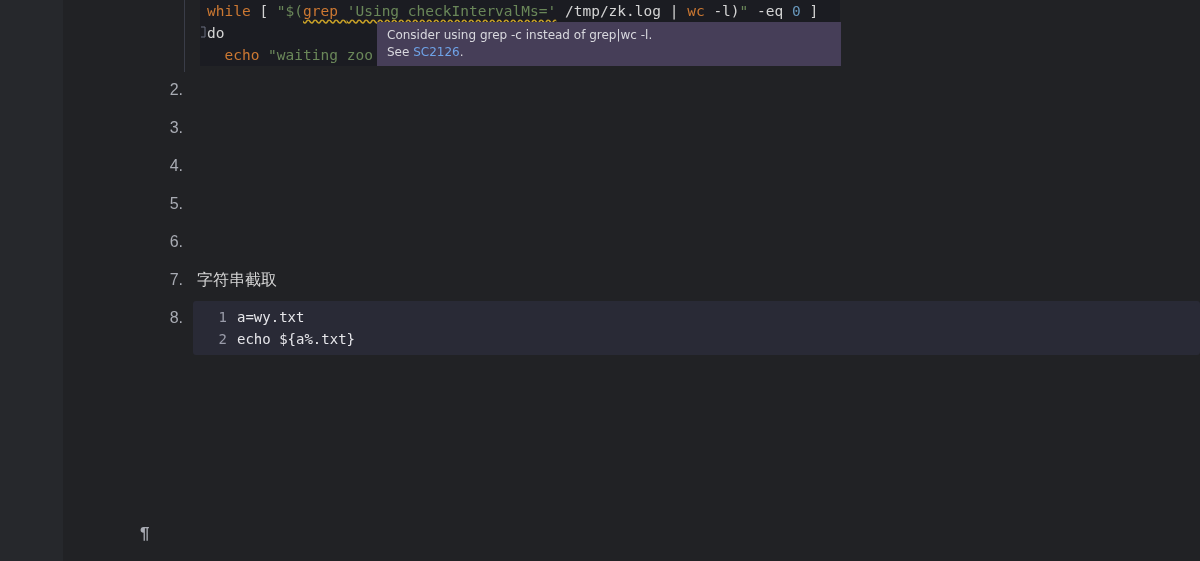  Describe the element at coordinates (520, 35) in the screenshot. I see `tooltip-message: Consider using grep -c instead of grep|wc -l.` at that location.